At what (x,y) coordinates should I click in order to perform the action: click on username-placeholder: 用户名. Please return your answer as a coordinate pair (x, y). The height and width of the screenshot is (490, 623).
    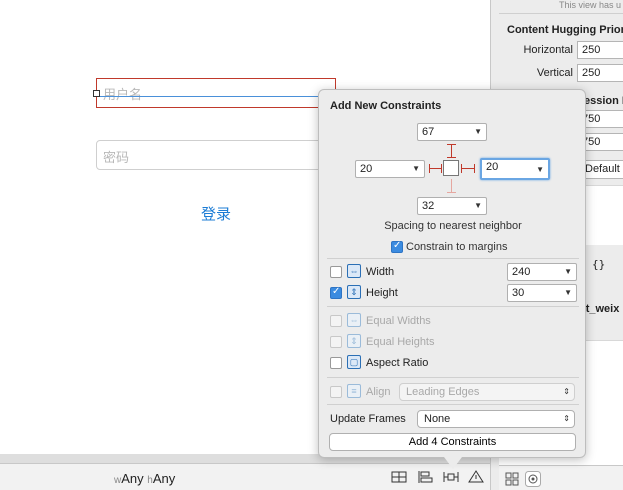
    Looking at the image, I should click on (123, 94).